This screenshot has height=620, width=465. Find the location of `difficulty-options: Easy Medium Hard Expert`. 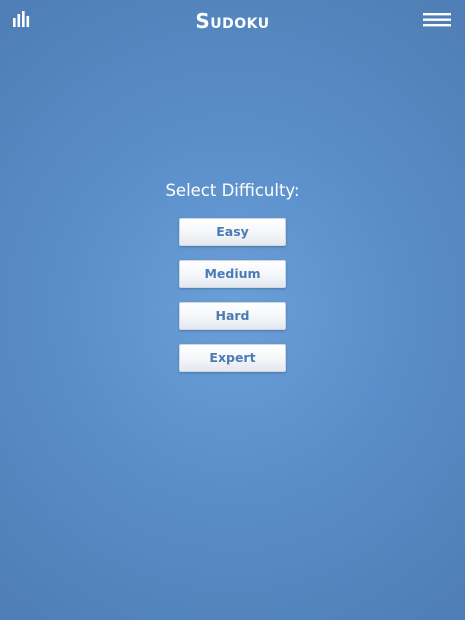

difficulty-options: Easy Medium Hard Expert is located at coordinates (232, 302).